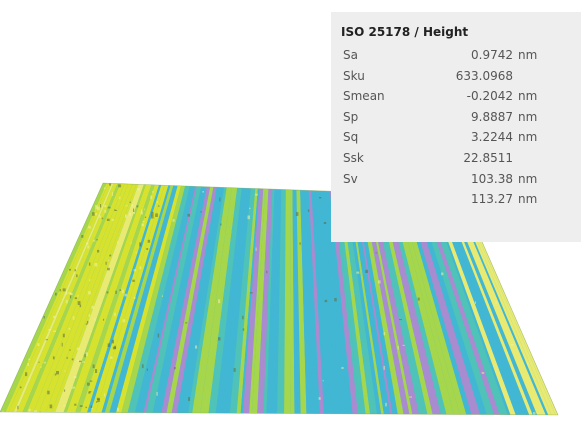  Describe the element at coordinates (350, 55) in the screenshot. I see `metric-name: Sa` at that location.